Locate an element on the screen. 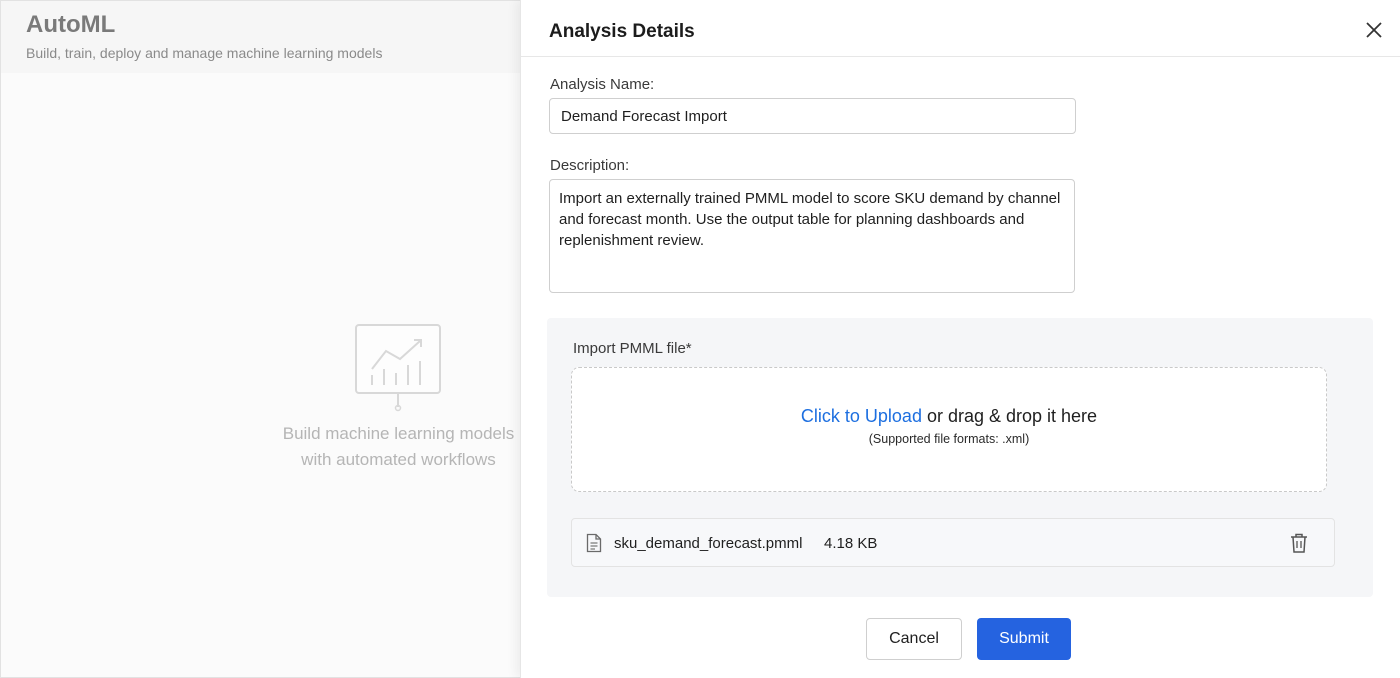 Image resolution: width=1400 pixels, height=678 pixels. analysis-name-label: Analysis Name: is located at coordinates (602, 84).